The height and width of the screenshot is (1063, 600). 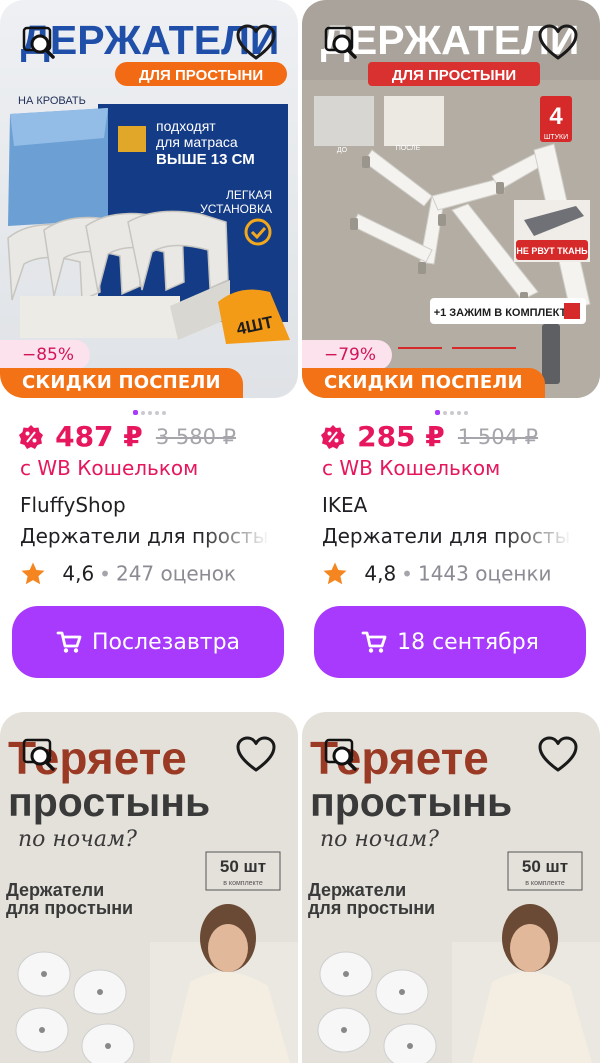 What do you see at coordinates (401, 436) in the screenshot?
I see `current-price: 285 ₽` at bounding box center [401, 436].